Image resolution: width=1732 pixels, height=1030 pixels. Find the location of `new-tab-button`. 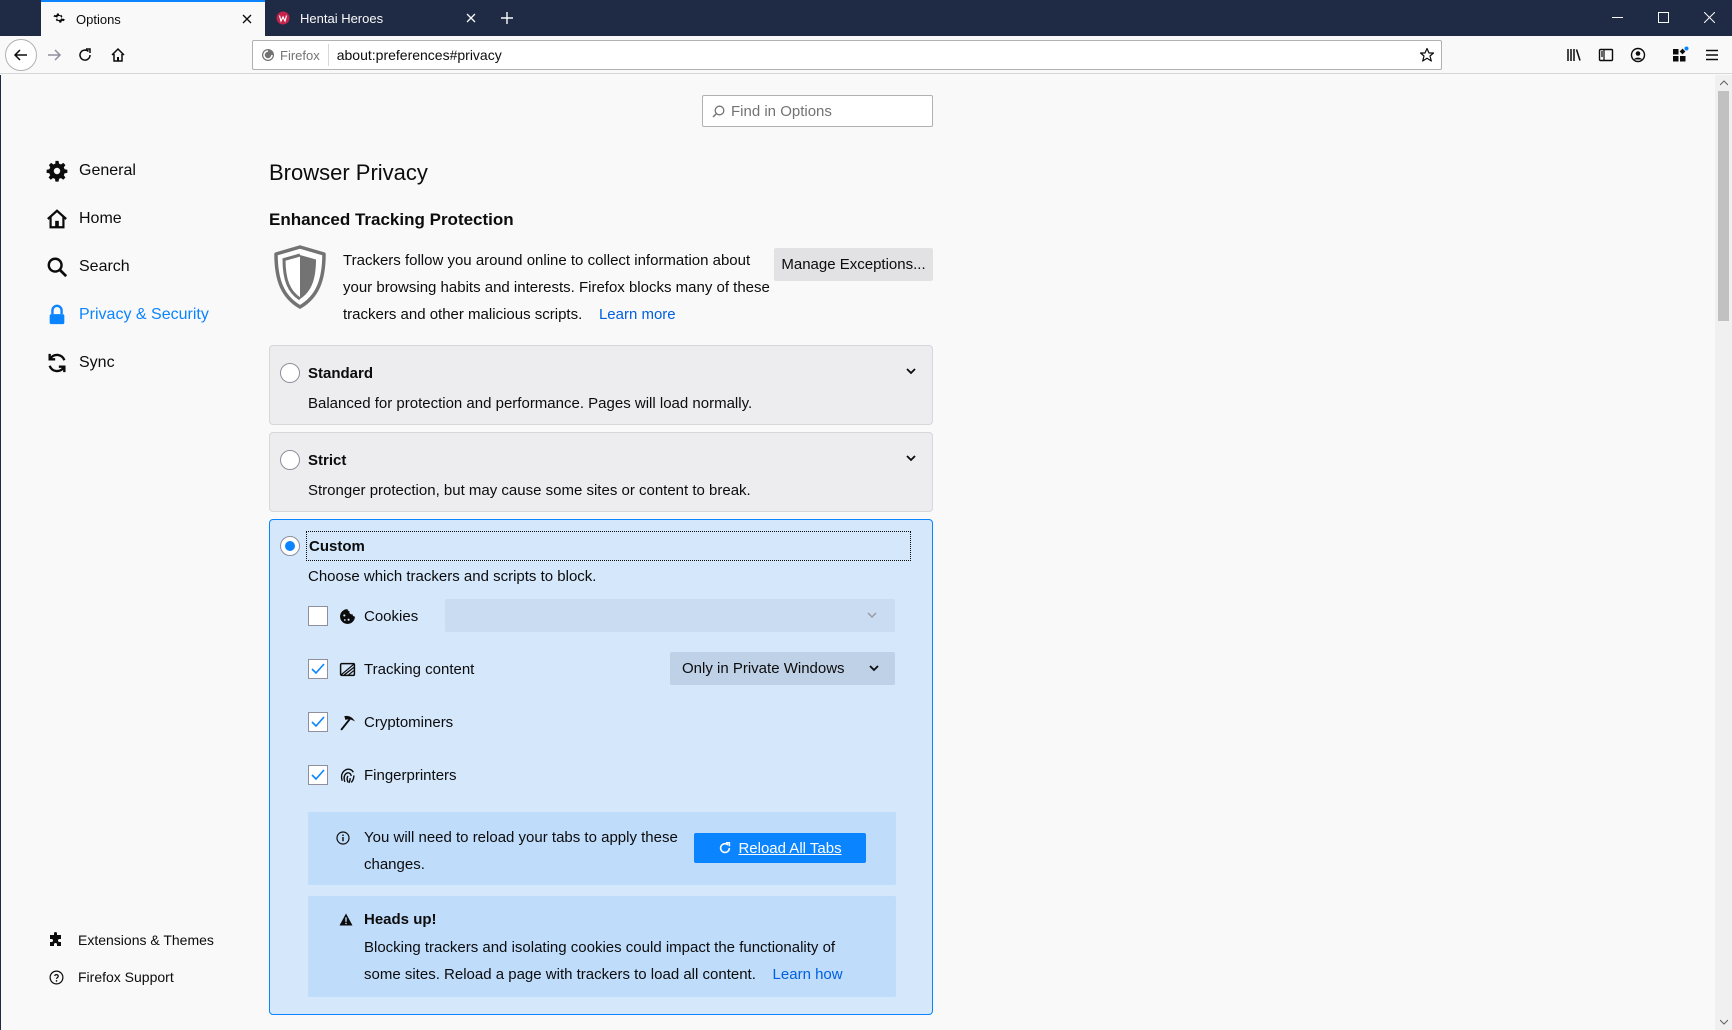

new-tab-button is located at coordinates (507, 18).